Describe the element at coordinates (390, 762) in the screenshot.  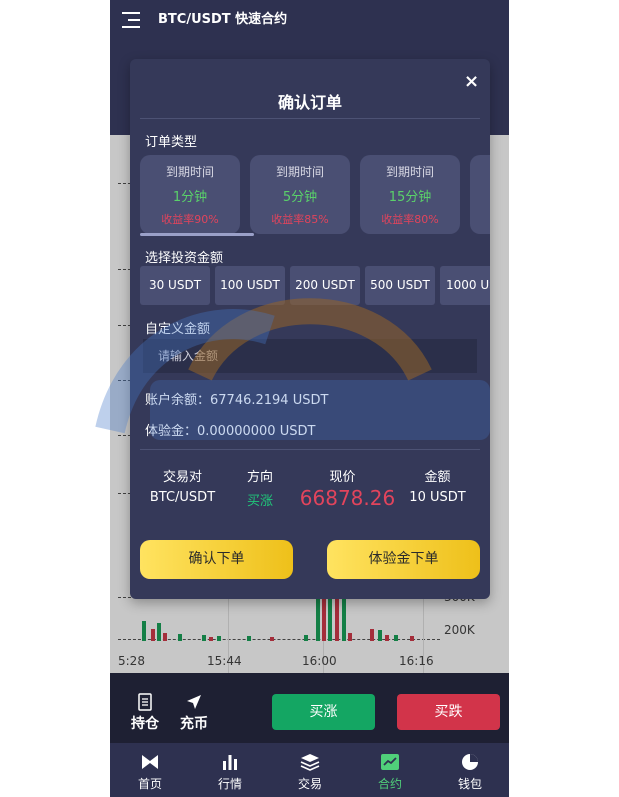
I see `contract-icon` at that location.